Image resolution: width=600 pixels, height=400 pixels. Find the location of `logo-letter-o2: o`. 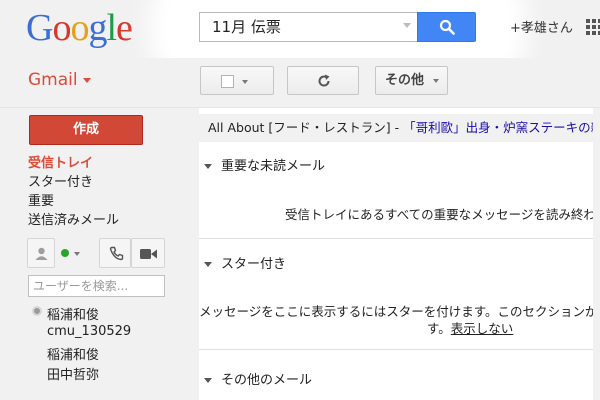

logo-letter-o2: o is located at coordinates (79, 28).